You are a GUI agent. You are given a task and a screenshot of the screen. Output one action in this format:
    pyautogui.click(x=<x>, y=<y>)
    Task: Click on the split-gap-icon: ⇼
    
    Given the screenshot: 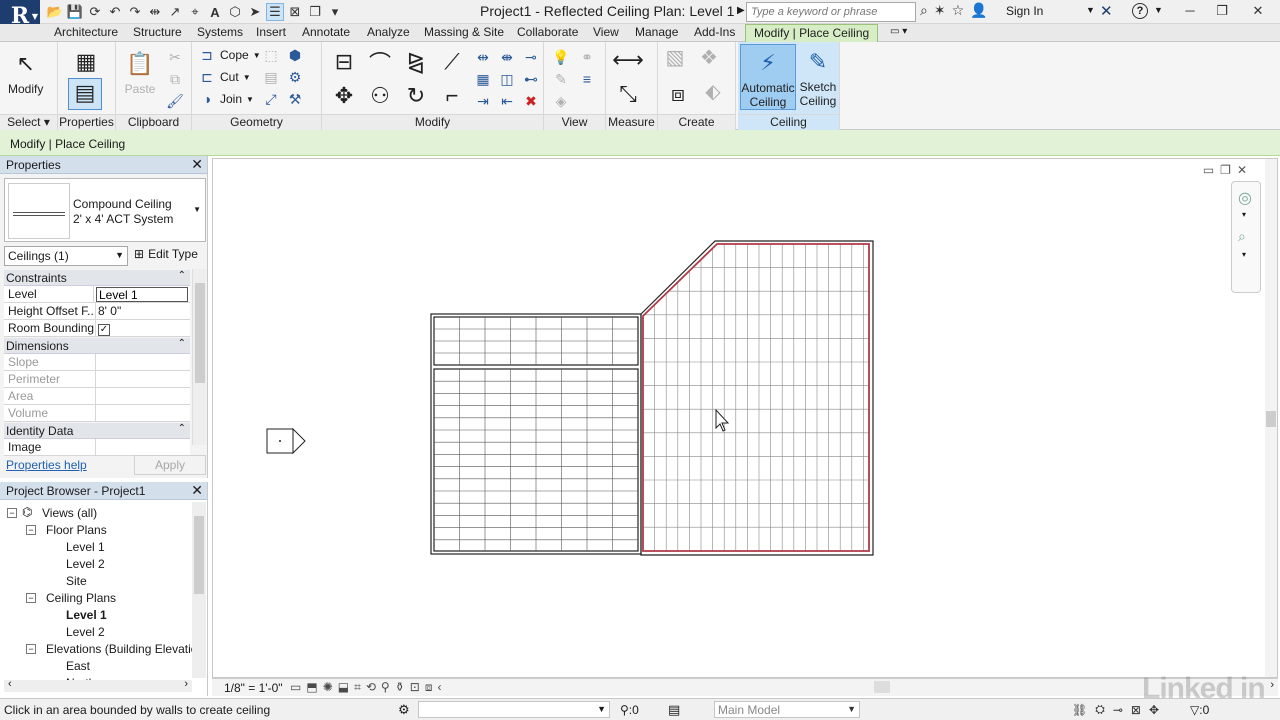 What is the action you would take?
    pyautogui.click(x=507, y=57)
    